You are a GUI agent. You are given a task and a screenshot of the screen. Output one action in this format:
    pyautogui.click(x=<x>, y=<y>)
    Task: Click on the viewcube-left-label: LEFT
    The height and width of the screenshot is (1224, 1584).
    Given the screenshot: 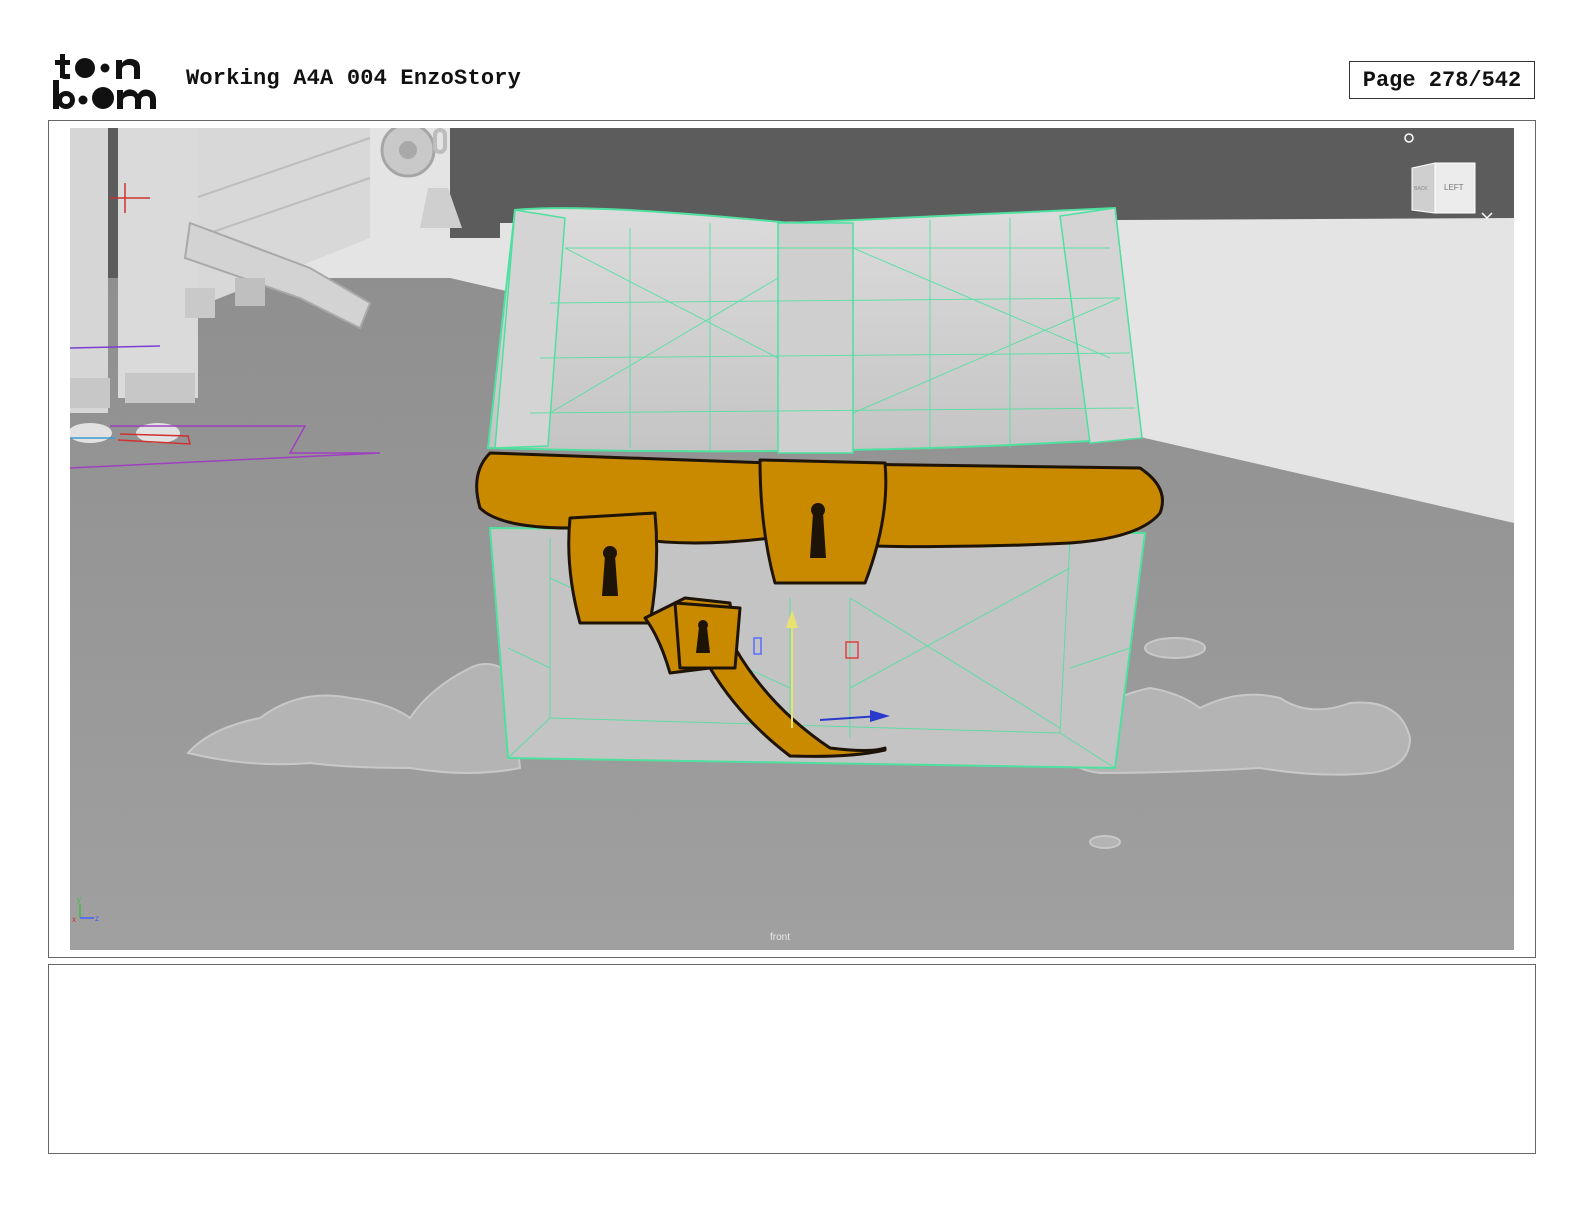 What is the action you would take?
    pyautogui.click(x=1454, y=187)
    